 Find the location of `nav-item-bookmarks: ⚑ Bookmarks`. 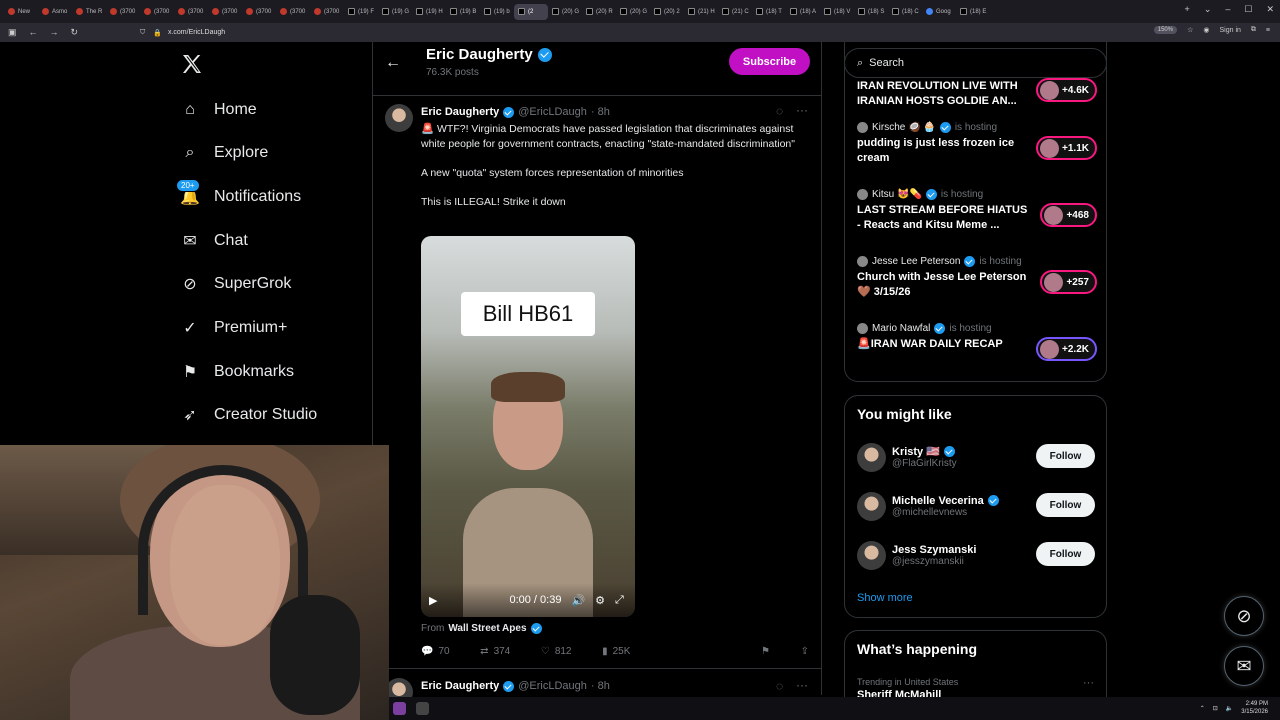

nav-item-bookmarks: ⚑ Bookmarks is located at coordinates (237, 372).